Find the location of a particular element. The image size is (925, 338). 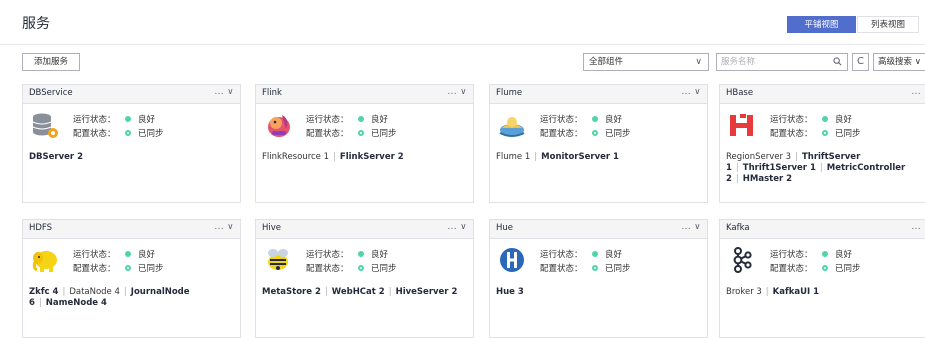

service-card-hue: Hue ... ∨ 运行状态： 良好 配置状态： 已同步 Hue 3 is located at coordinates (598, 278).